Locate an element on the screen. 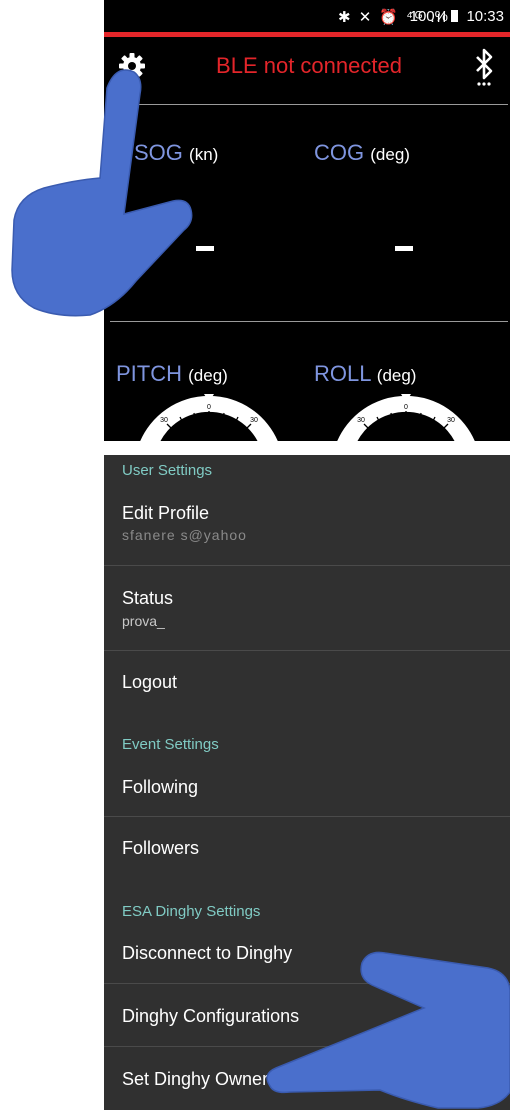  section-header-esa-dinghy-settings: ESA Dinghy Settings is located at coordinates (191, 911).